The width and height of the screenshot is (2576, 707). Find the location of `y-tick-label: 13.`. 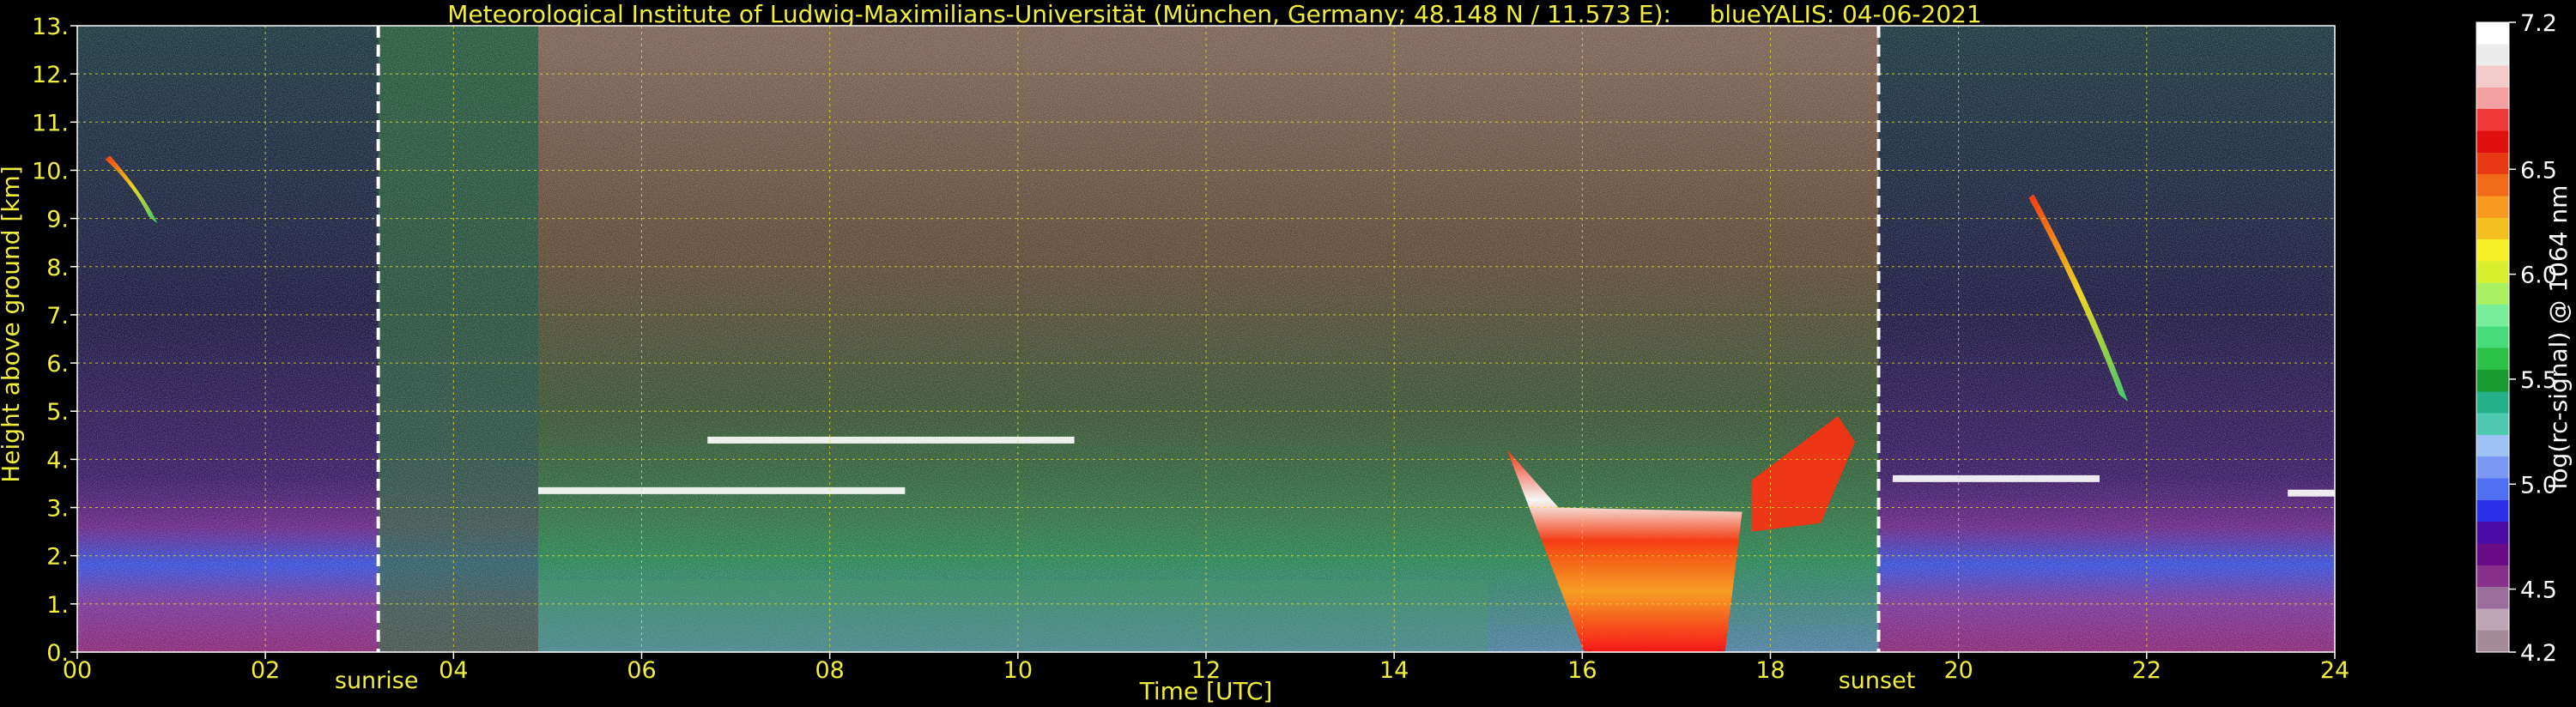

y-tick-label: 13. is located at coordinates (50, 27).